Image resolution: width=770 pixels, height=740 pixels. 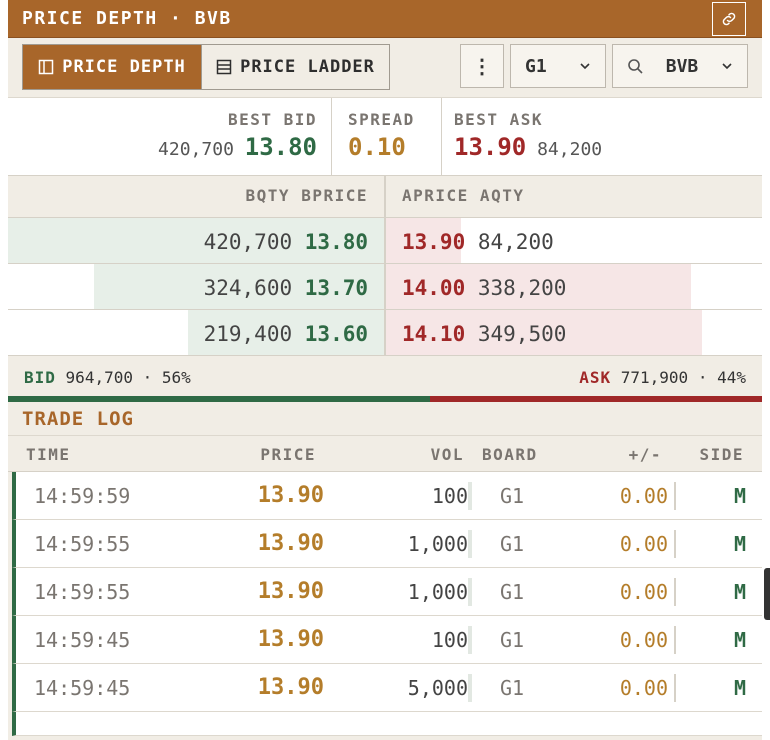 What do you see at coordinates (219, 399) in the screenshot?
I see `bid-ratio-fill` at bounding box center [219, 399].